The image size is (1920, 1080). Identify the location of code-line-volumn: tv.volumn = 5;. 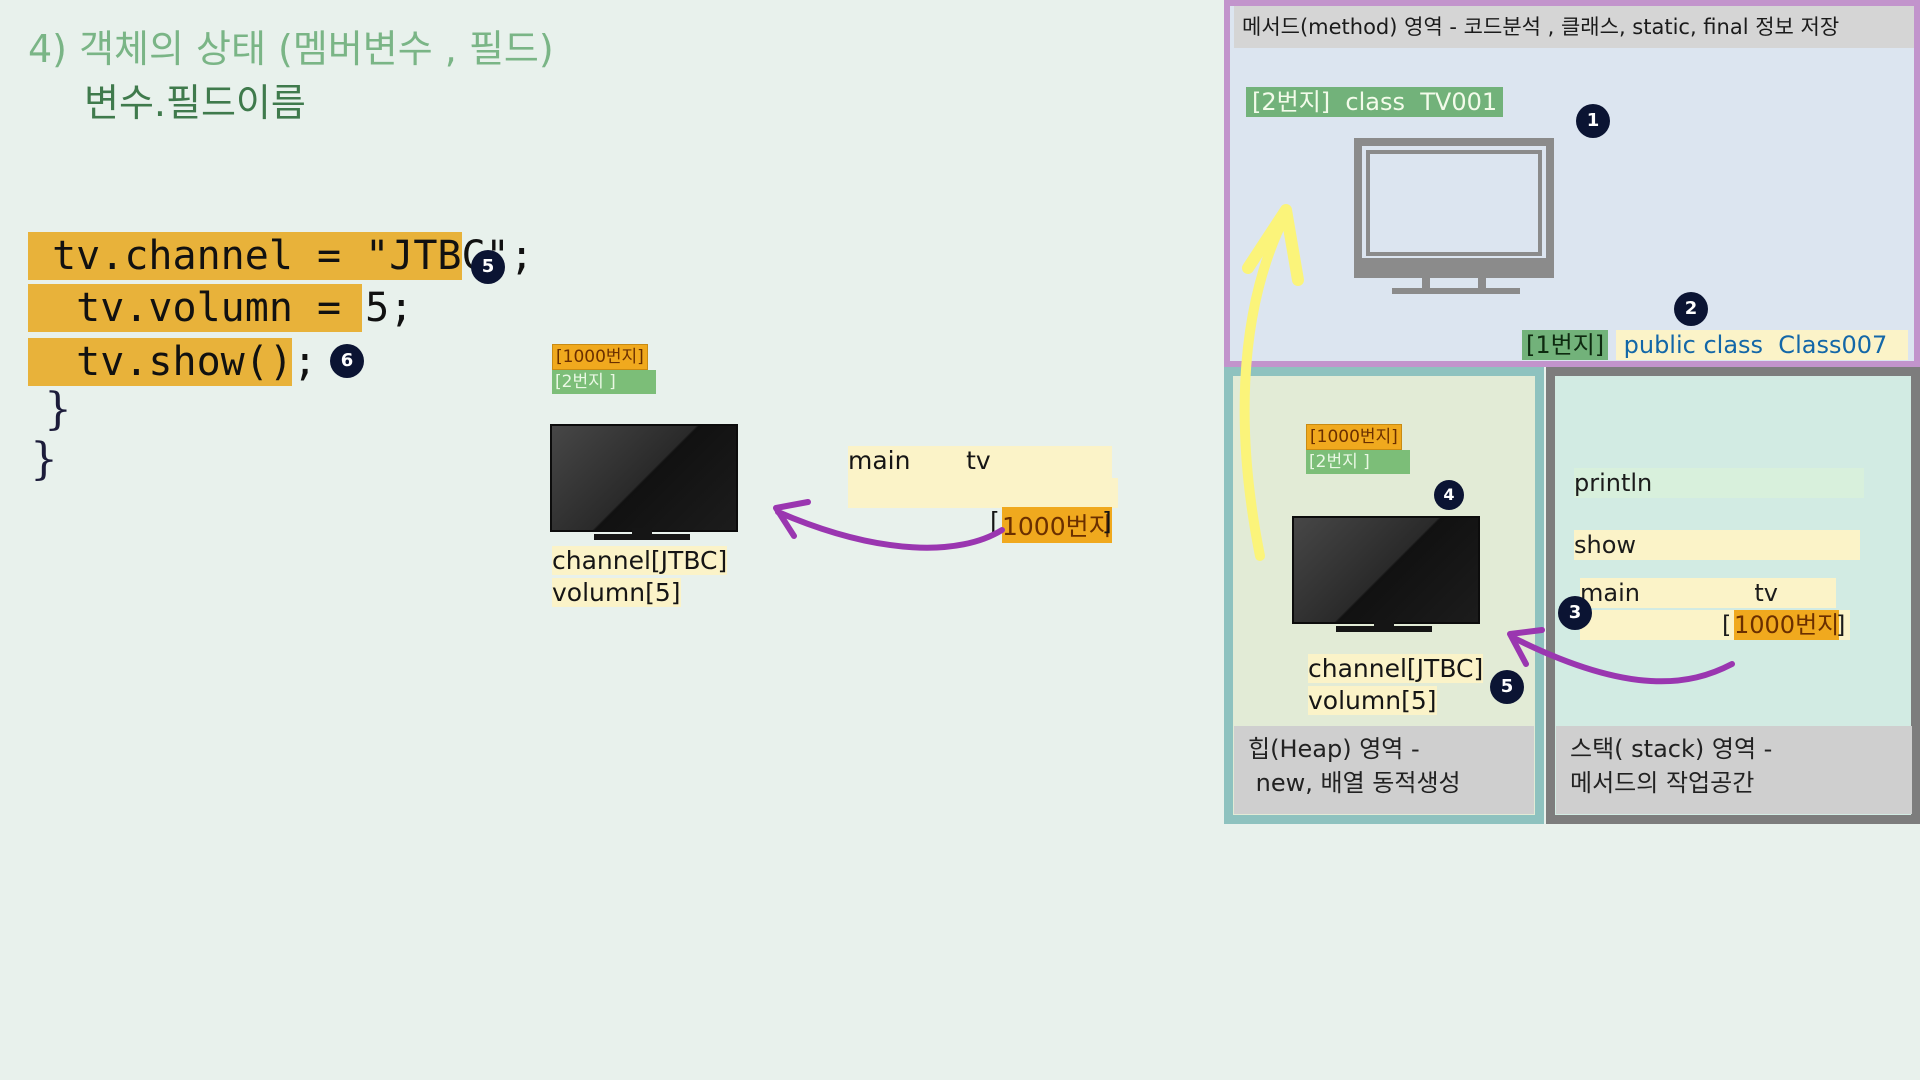
(221, 308).